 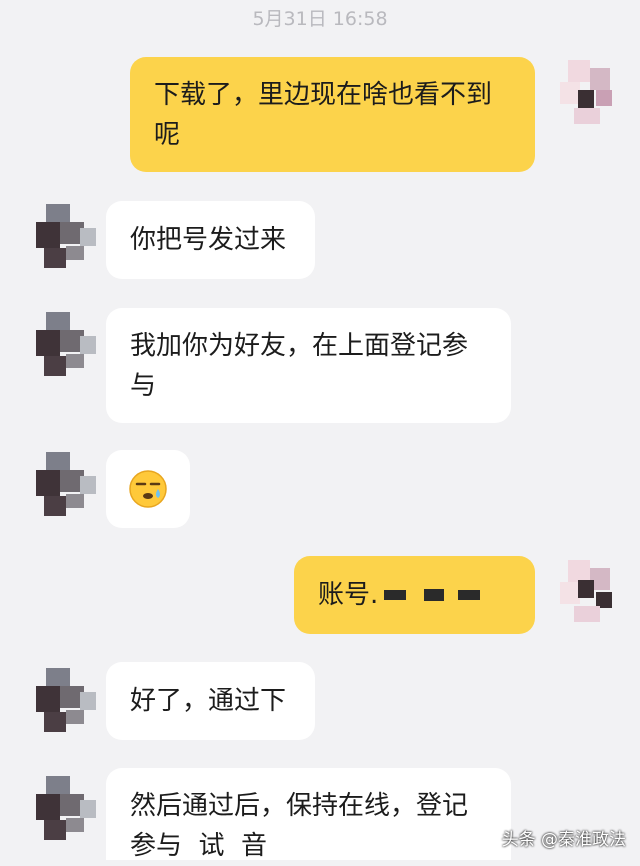 I want to click on timestamp: 5月31日 16:58, so click(x=320, y=19).